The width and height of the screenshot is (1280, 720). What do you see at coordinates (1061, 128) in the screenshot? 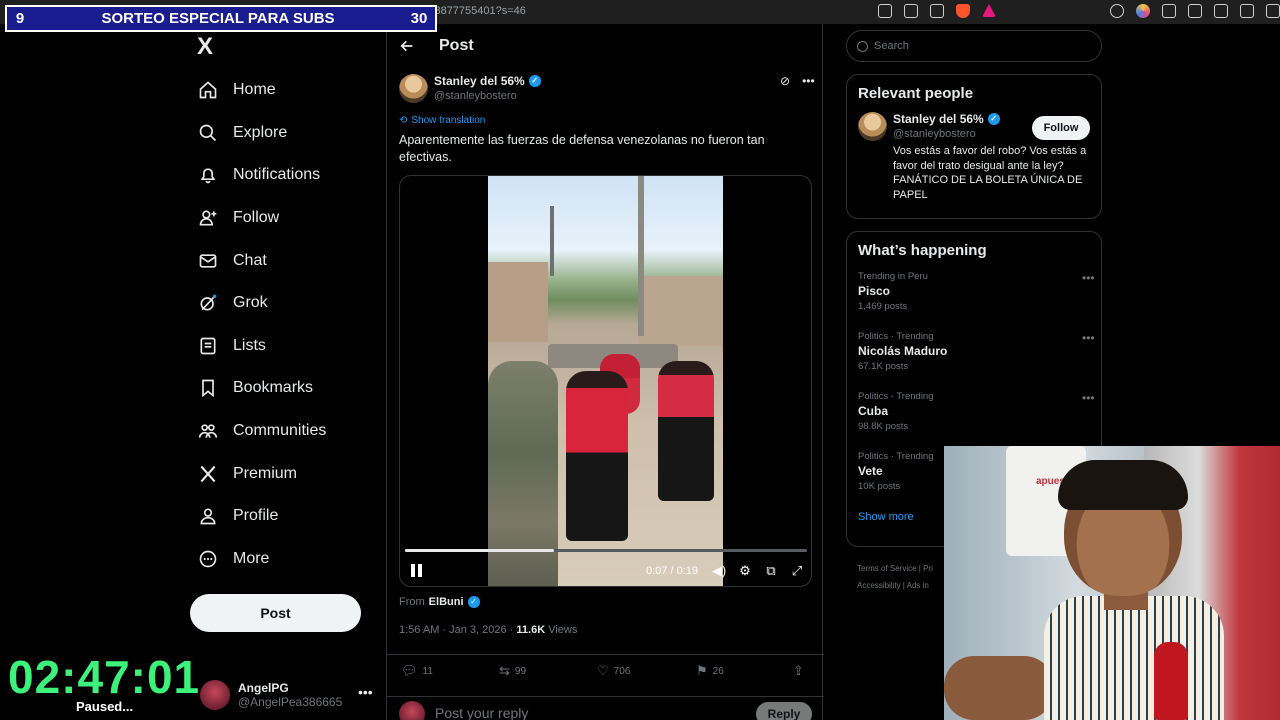
I see `follow-button: Follow` at bounding box center [1061, 128].